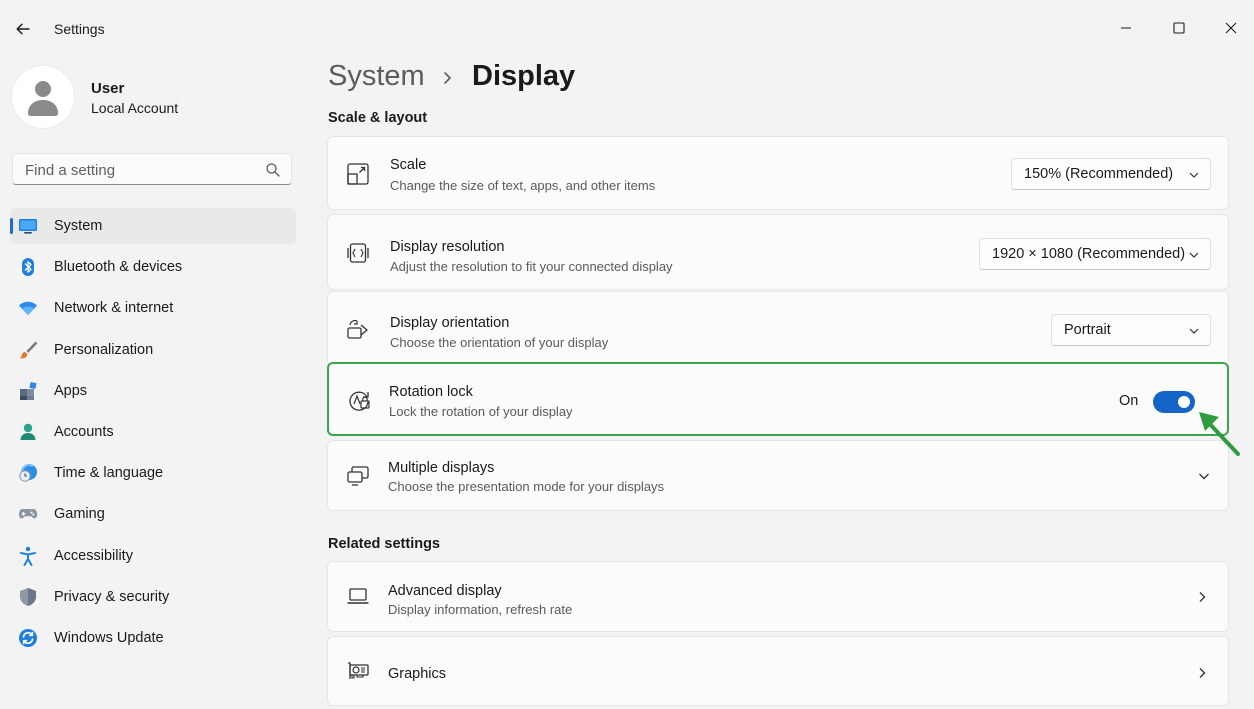 Image resolution: width=1254 pixels, height=709 pixels. What do you see at coordinates (447, 247) in the screenshot?
I see `setting-title: Display resolution` at bounding box center [447, 247].